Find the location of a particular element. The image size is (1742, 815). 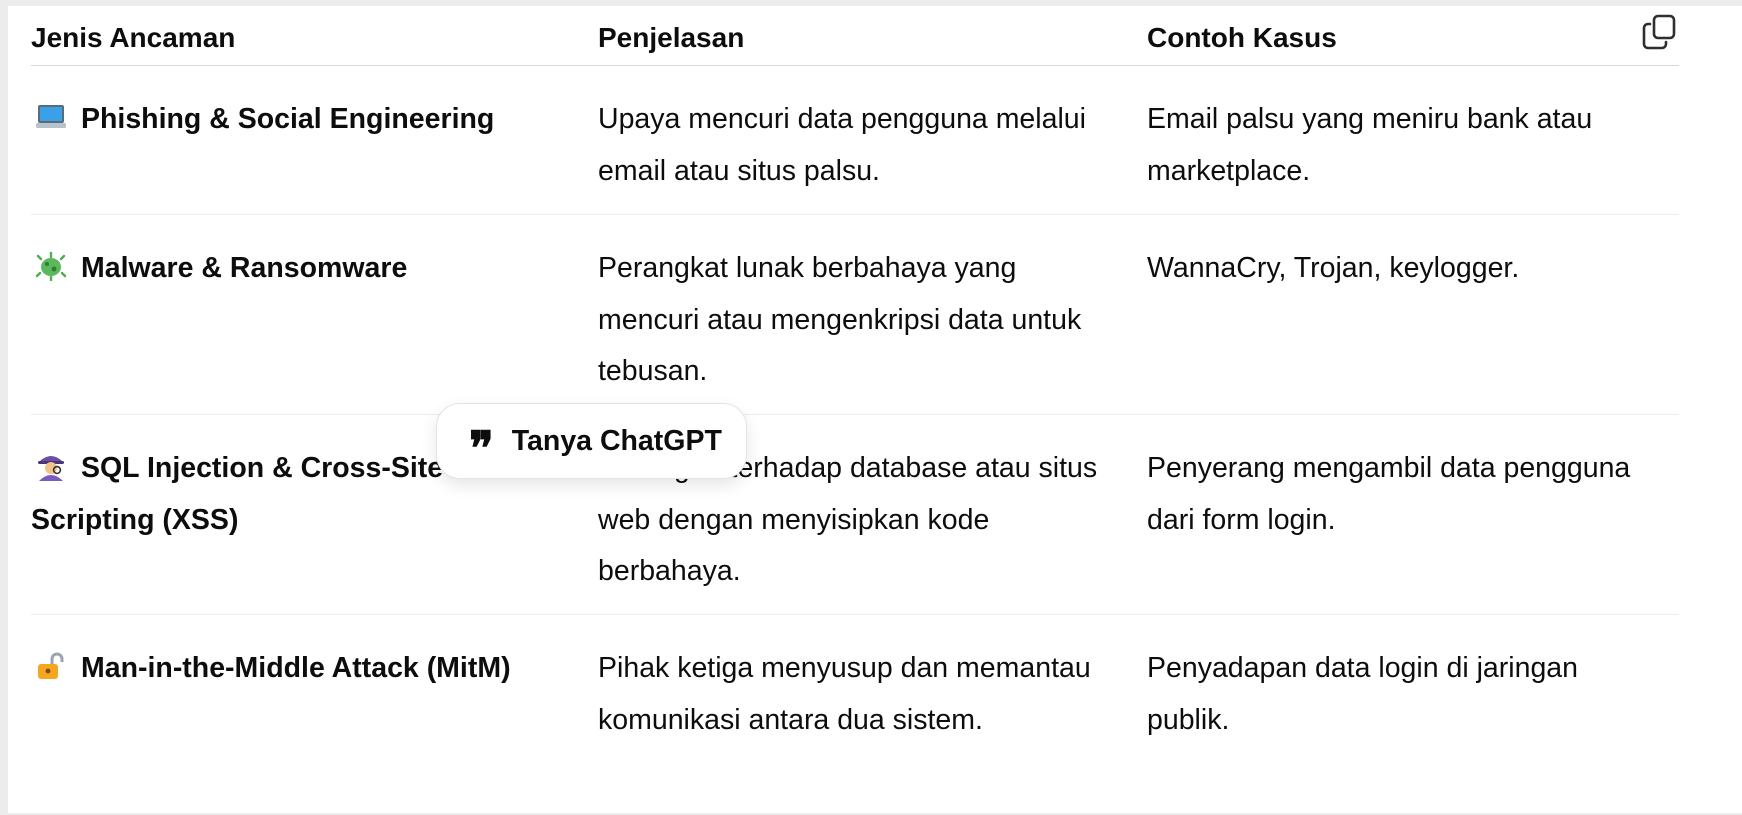

unlocked-padlock-icon is located at coordinates (51, 665).